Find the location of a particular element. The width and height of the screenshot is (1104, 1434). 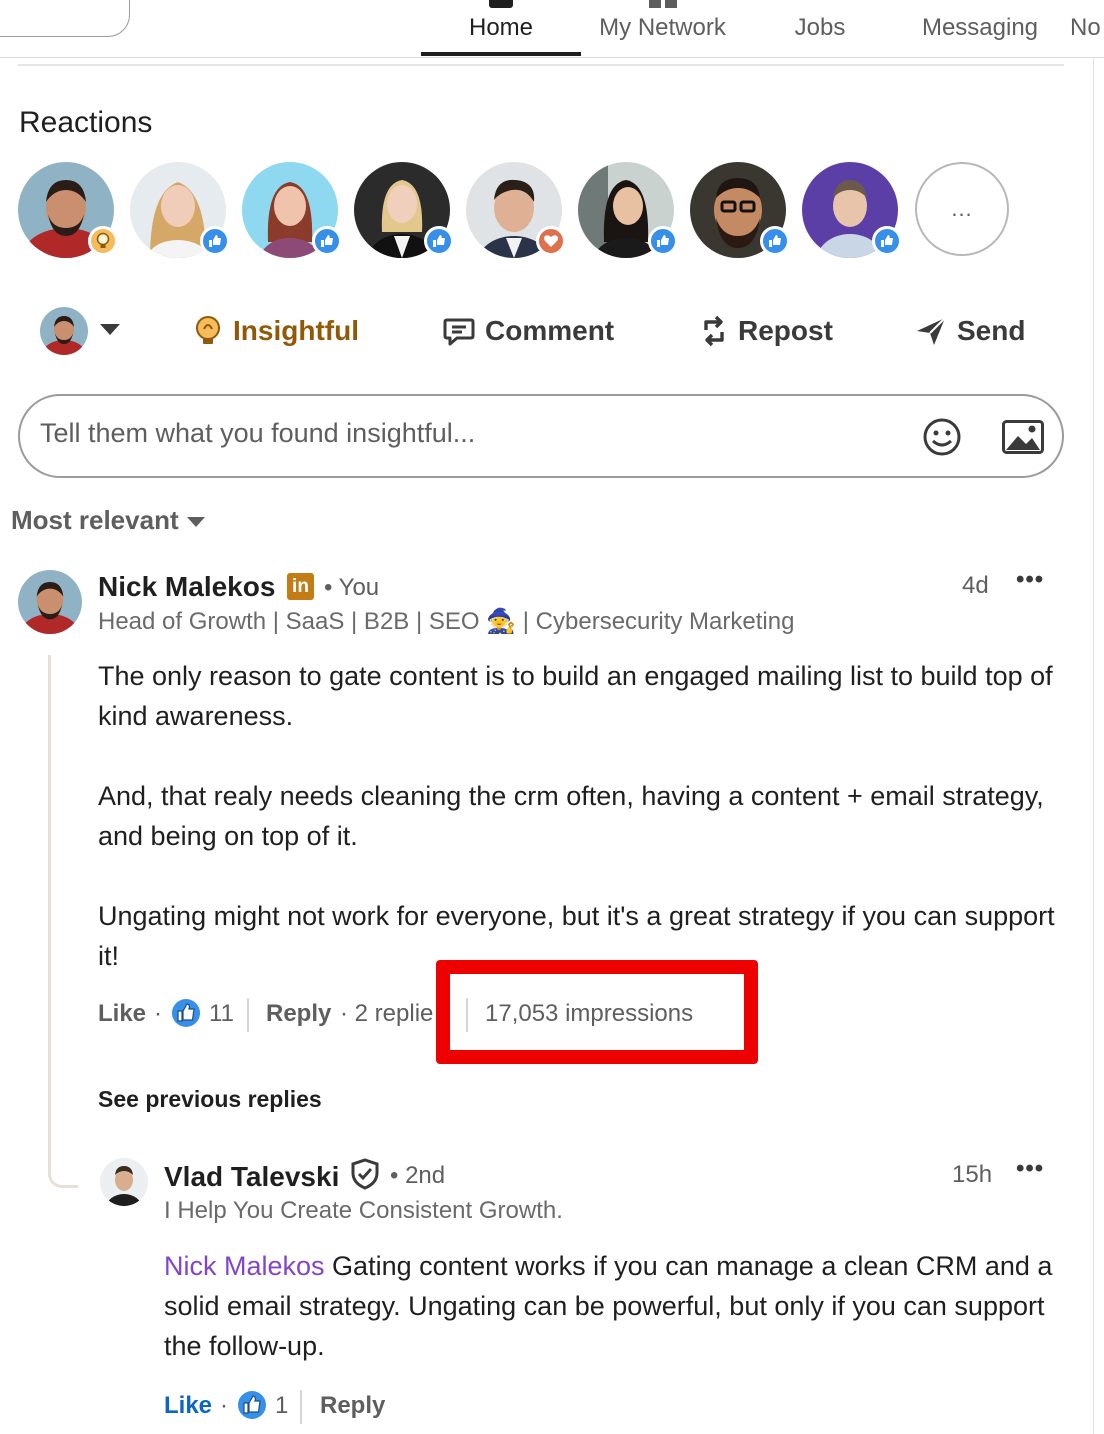

nav-home: Home is located at coordinates (501, 28).